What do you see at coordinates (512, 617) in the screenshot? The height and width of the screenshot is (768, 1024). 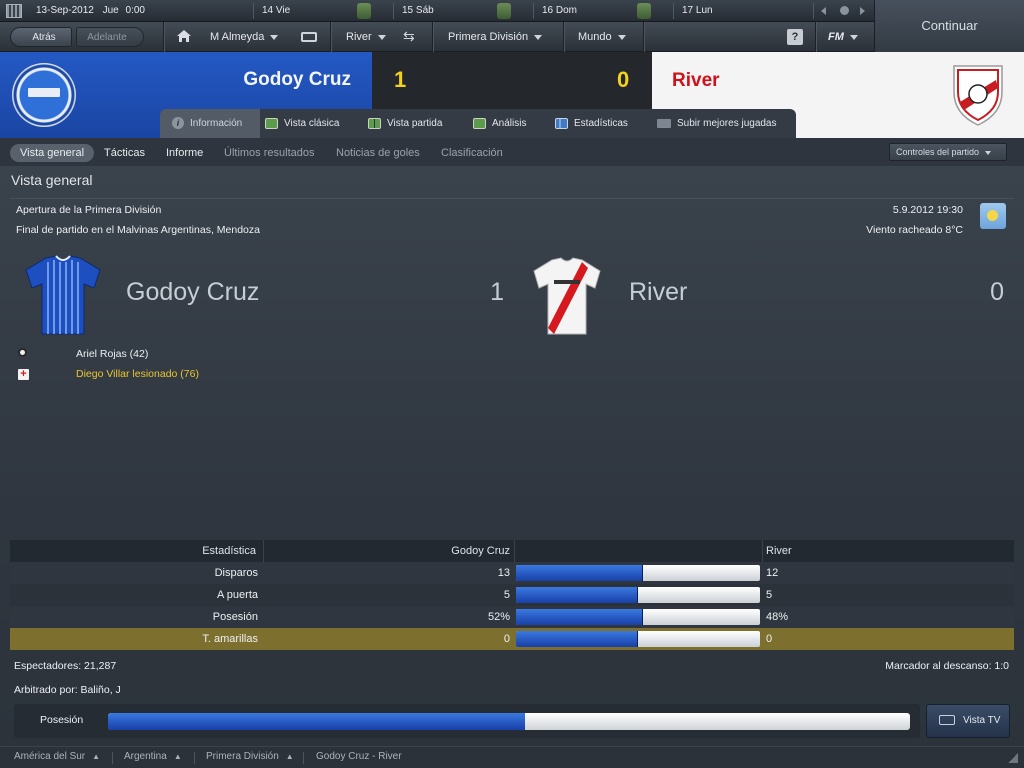 I see `stat-row: Posesión 52% 48%` at bounding box center [512, 617].